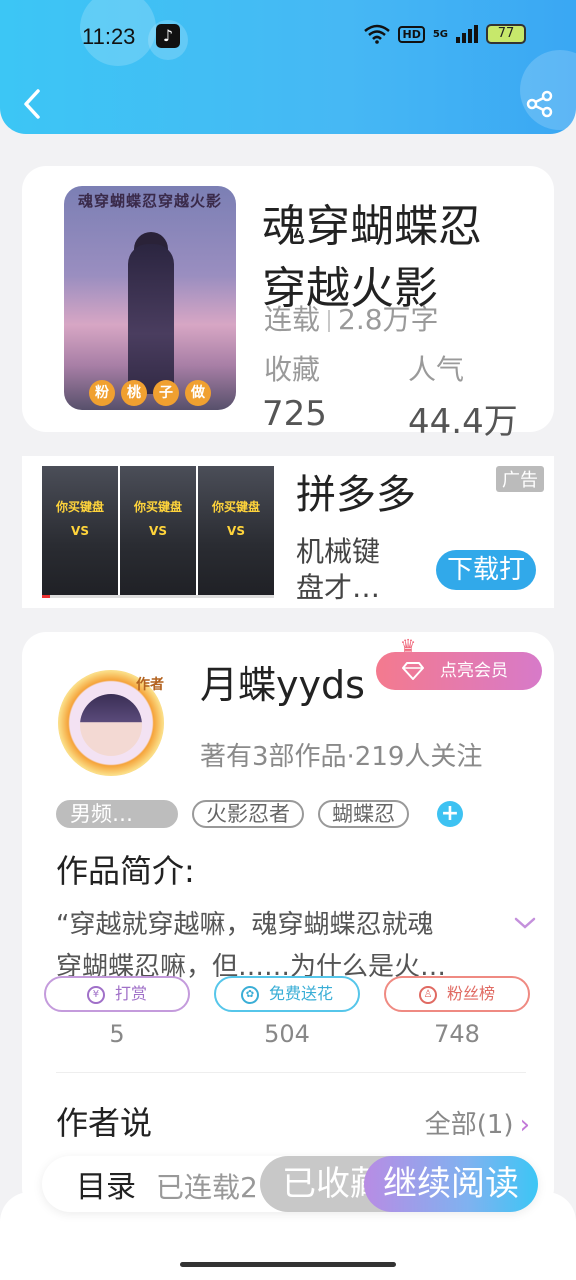 The image size is (576, 1280). What do you see at coordinates (463, 422) in the screenshot?
I see `popularity-value: 44.4万` at bounding box center [463, 422].